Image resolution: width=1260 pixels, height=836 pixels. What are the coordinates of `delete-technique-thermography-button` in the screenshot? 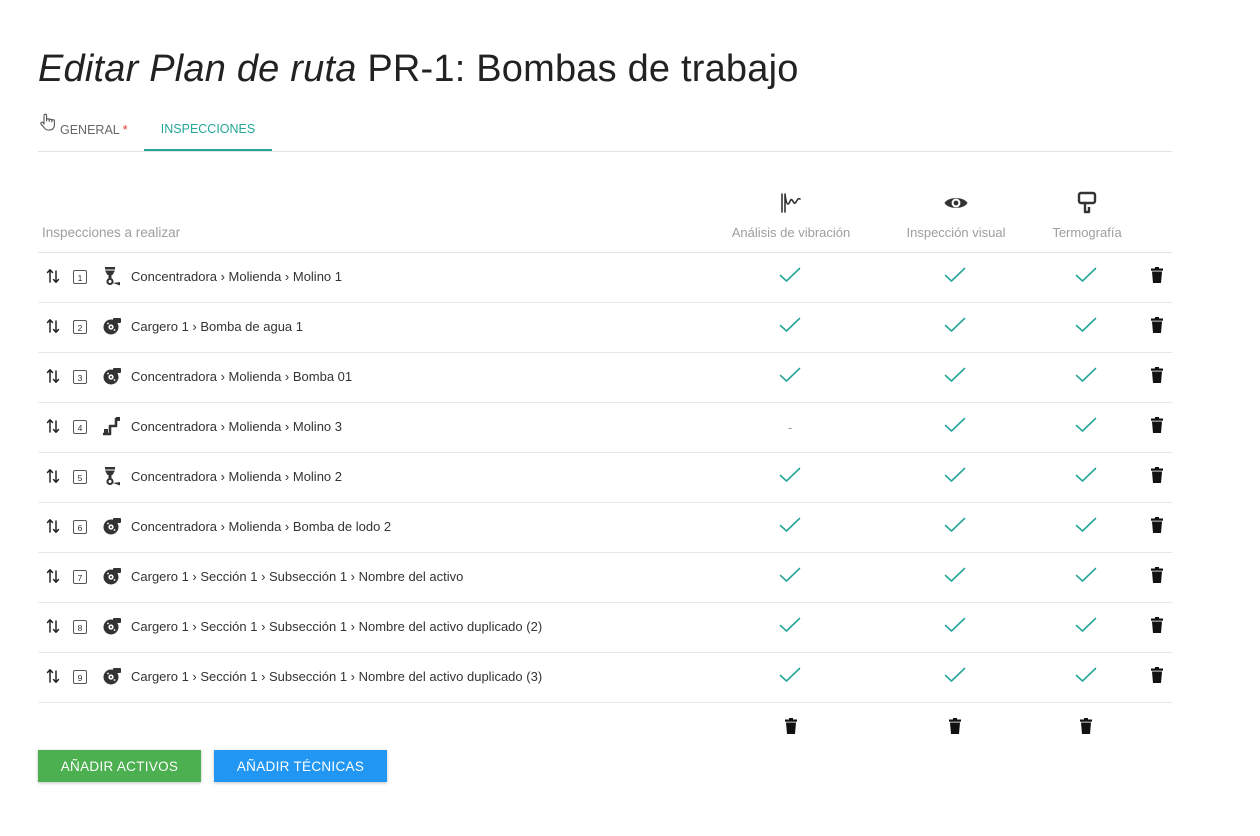 It's located at (1086, 726).